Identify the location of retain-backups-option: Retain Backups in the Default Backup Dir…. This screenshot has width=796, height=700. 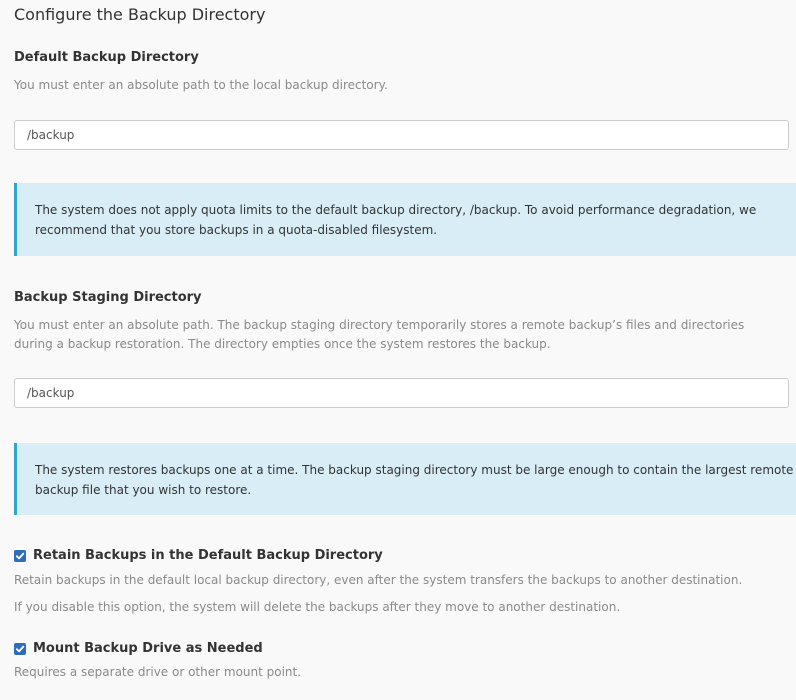
(198, 556).